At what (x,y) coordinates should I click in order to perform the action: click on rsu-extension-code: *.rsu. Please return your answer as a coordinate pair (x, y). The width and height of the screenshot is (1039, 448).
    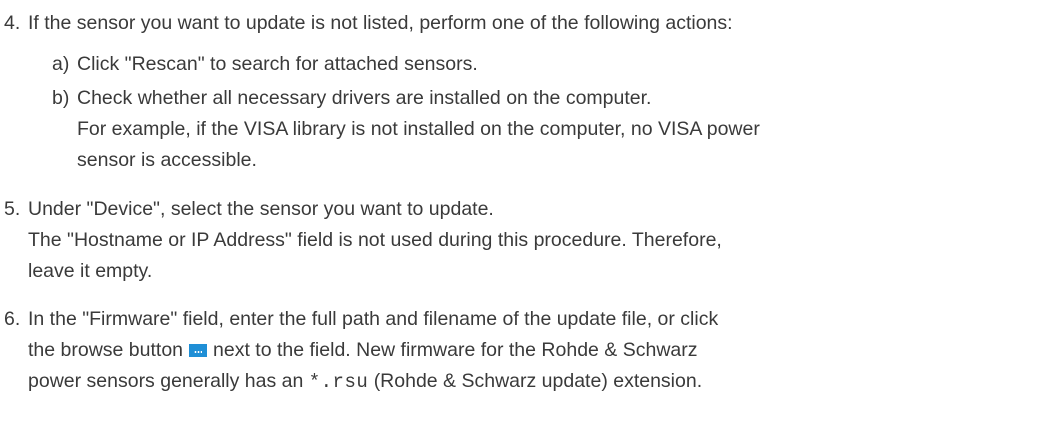
    Looking at the image, I should click on (338, 382).